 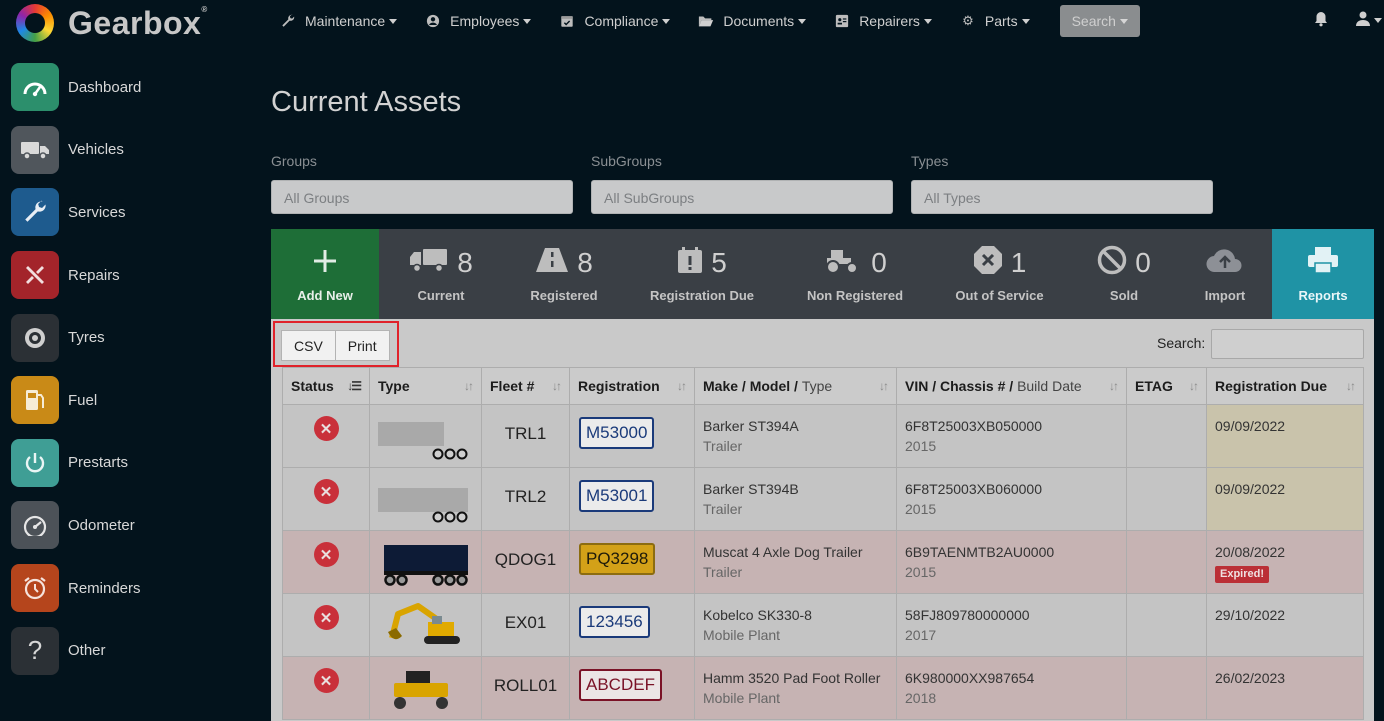 What do you see at coordinates (1287, 344) in the screenshot?
I see `table-search-input` at bounding box center [1287, 344].